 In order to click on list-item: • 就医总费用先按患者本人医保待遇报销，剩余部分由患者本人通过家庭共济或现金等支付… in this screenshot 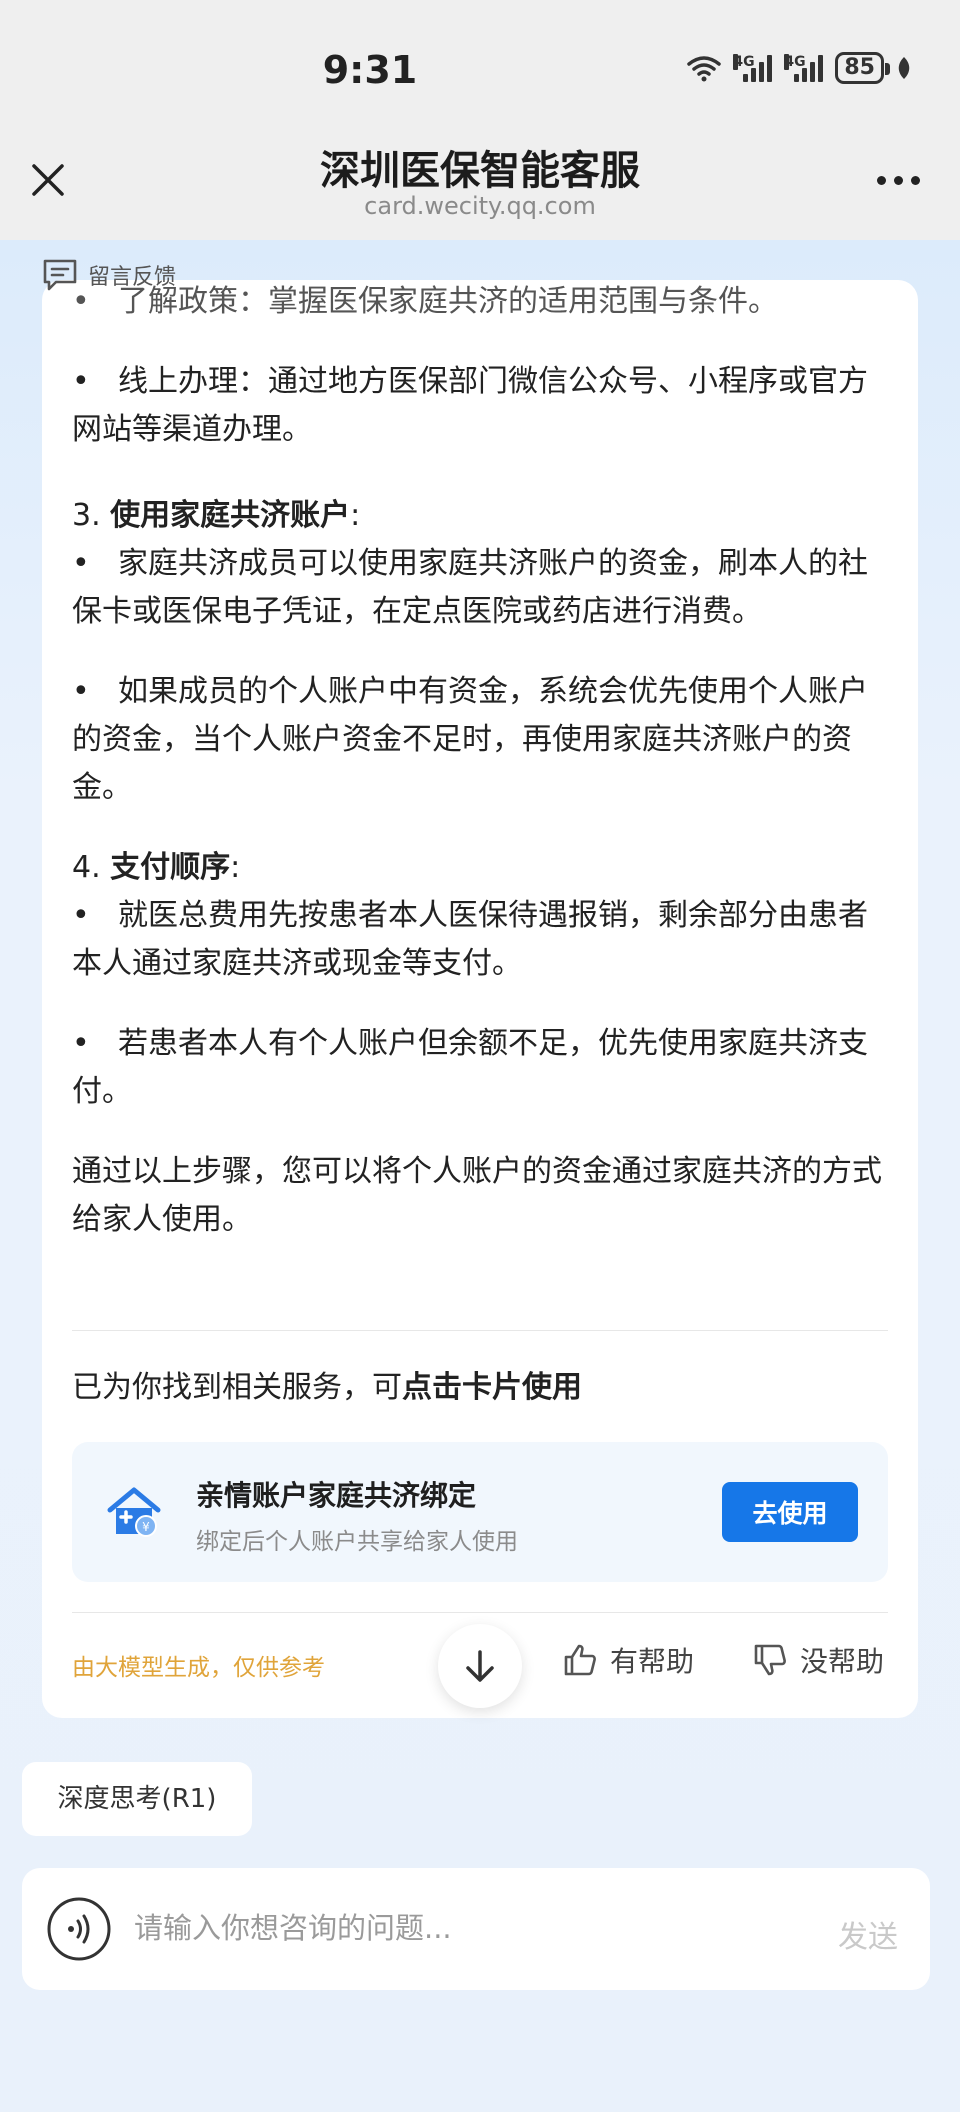, I will do `click(470, 939)`.